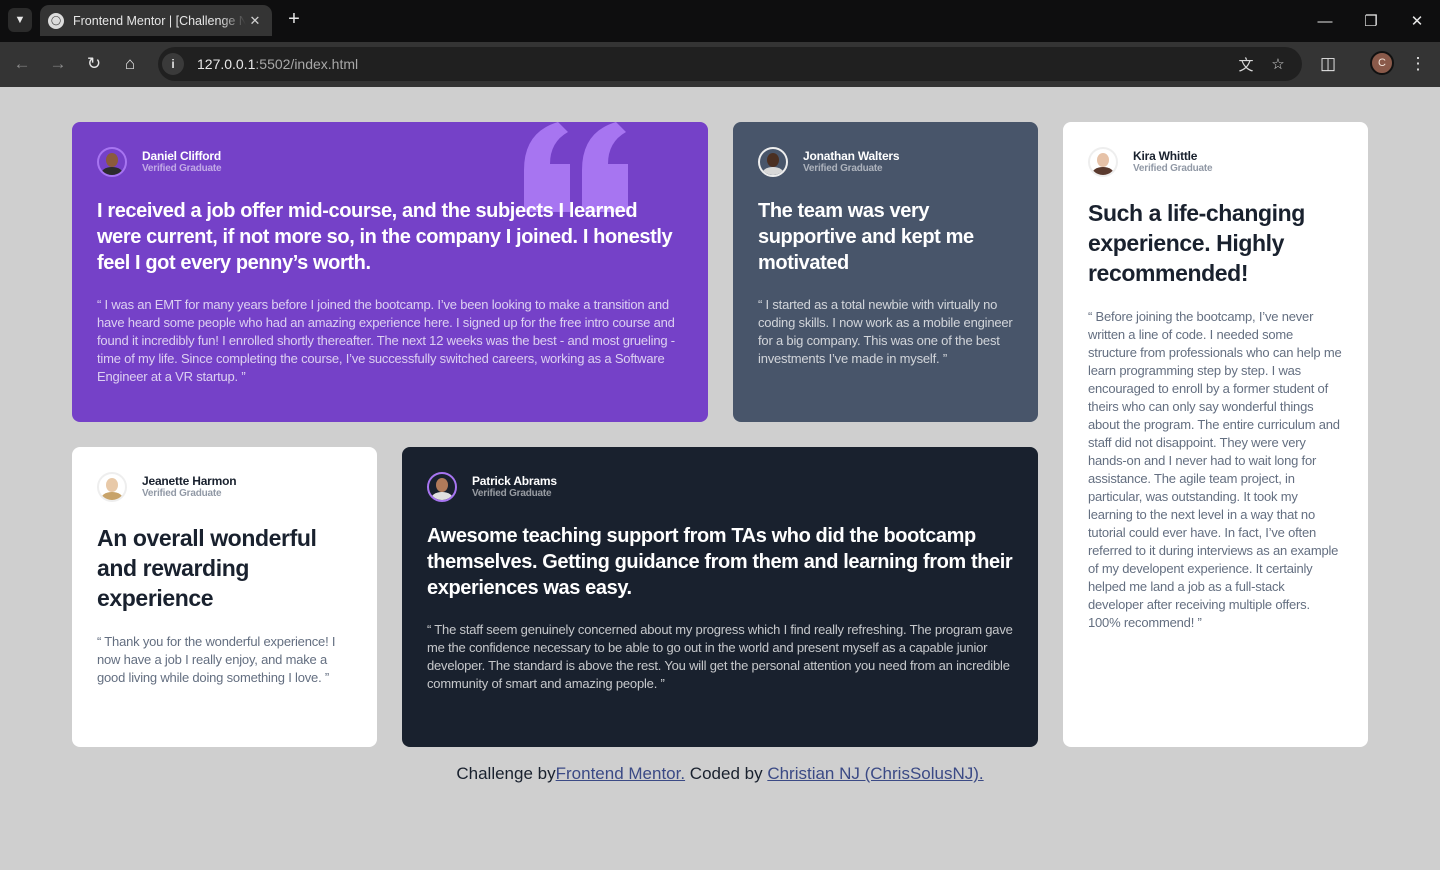  What do you see at coordinates (1165, 155) in the screenshot?
I see `author-name: Kira Whittle` at bounding box center [1165, 155].